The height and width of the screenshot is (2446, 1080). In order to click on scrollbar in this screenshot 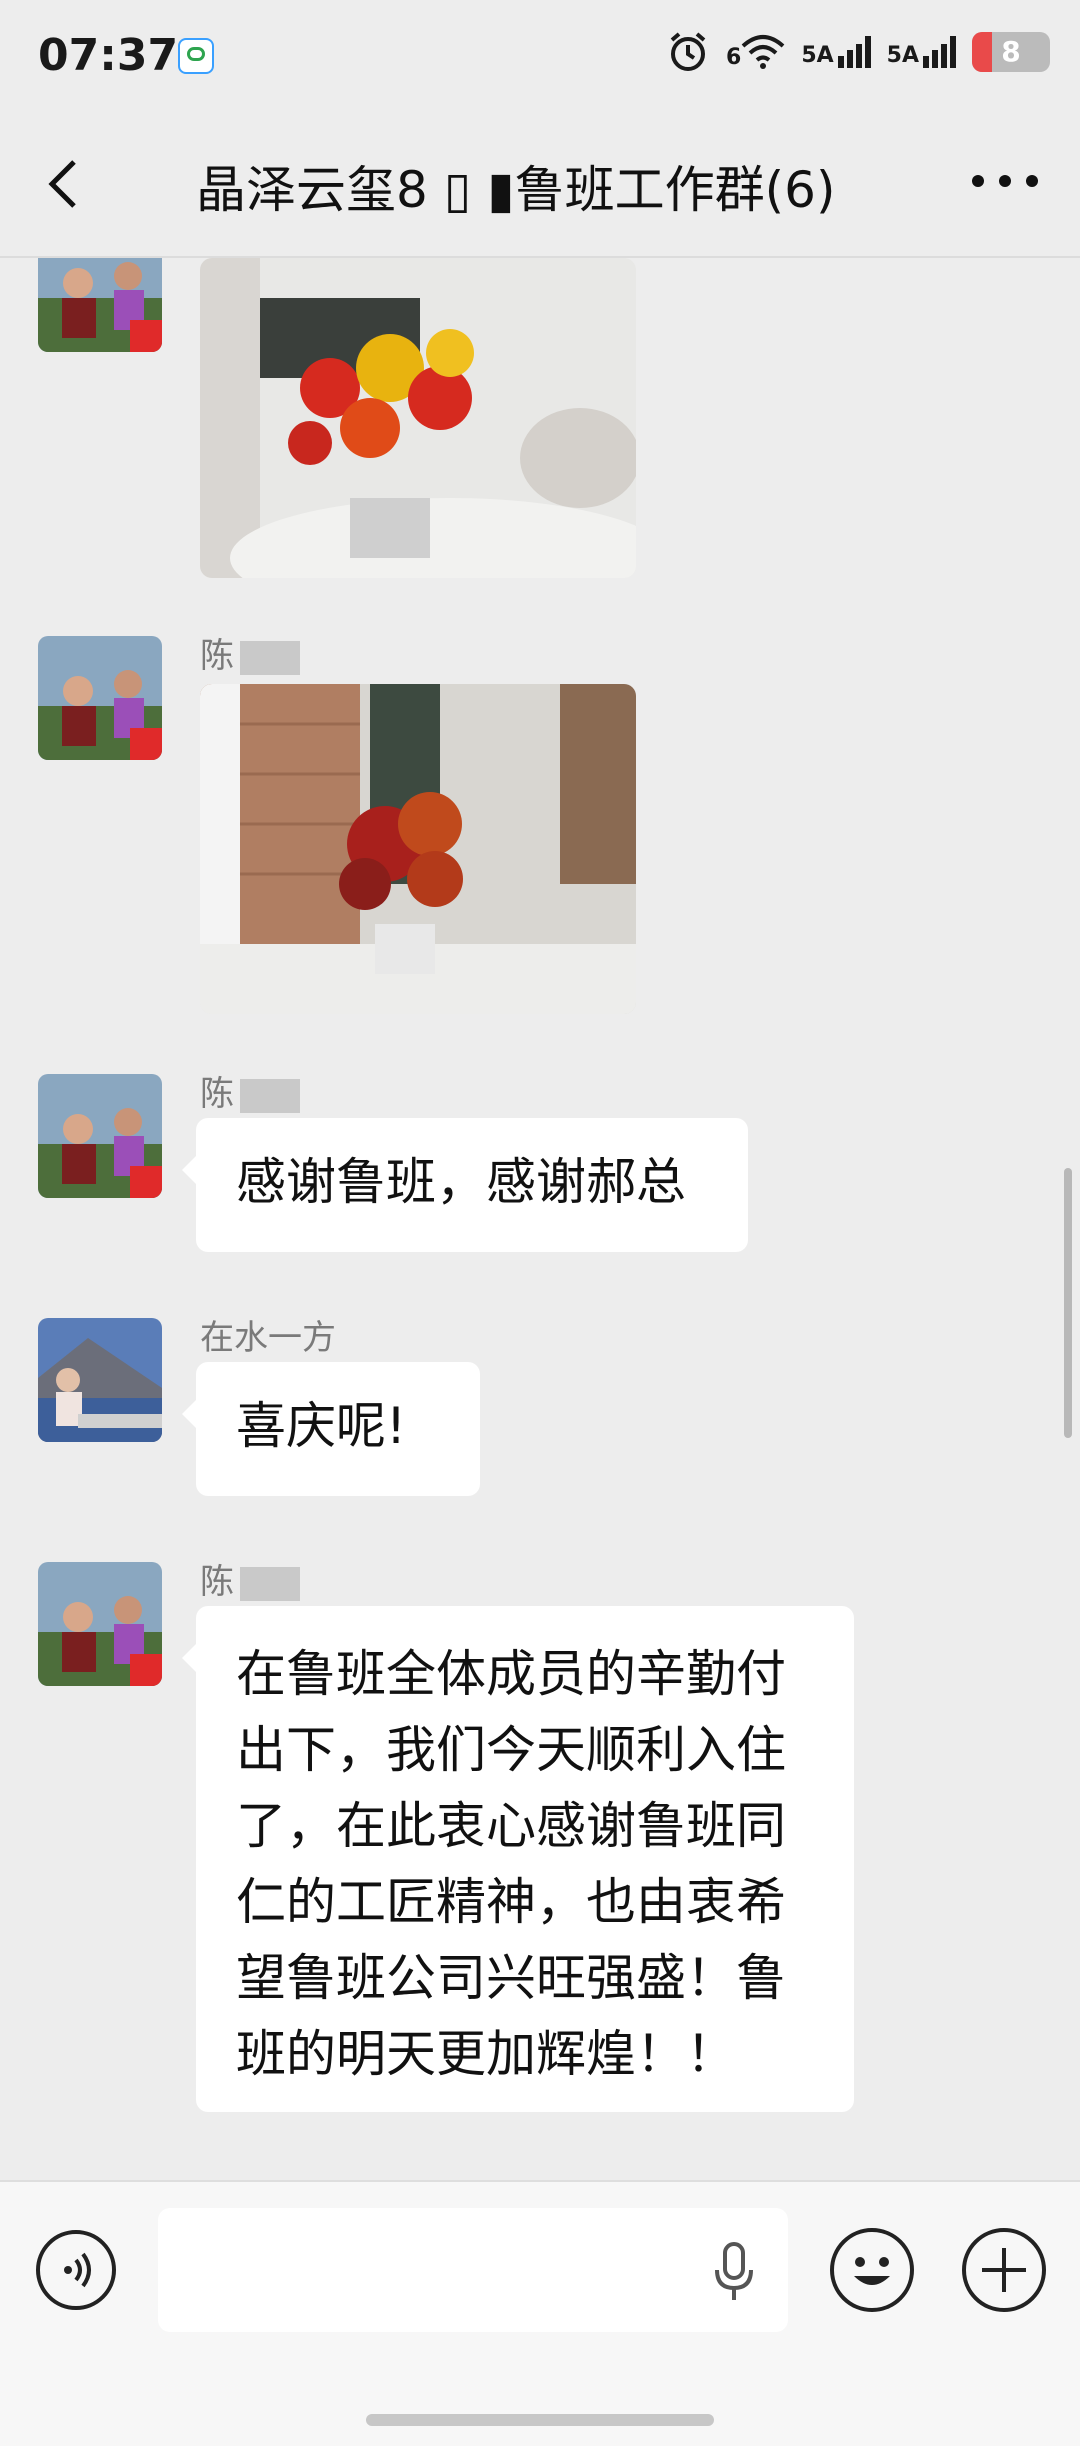, I will do `click(1068, 1303)`.